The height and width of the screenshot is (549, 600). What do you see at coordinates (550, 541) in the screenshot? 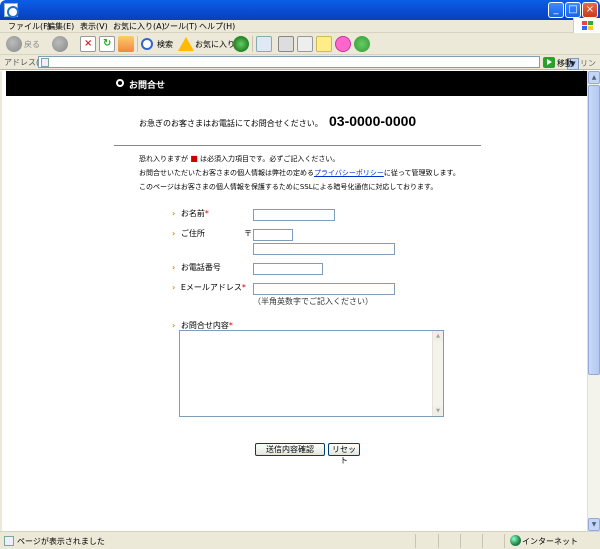
I see `zone-text: インターネット` at bounding box center [550, 541].